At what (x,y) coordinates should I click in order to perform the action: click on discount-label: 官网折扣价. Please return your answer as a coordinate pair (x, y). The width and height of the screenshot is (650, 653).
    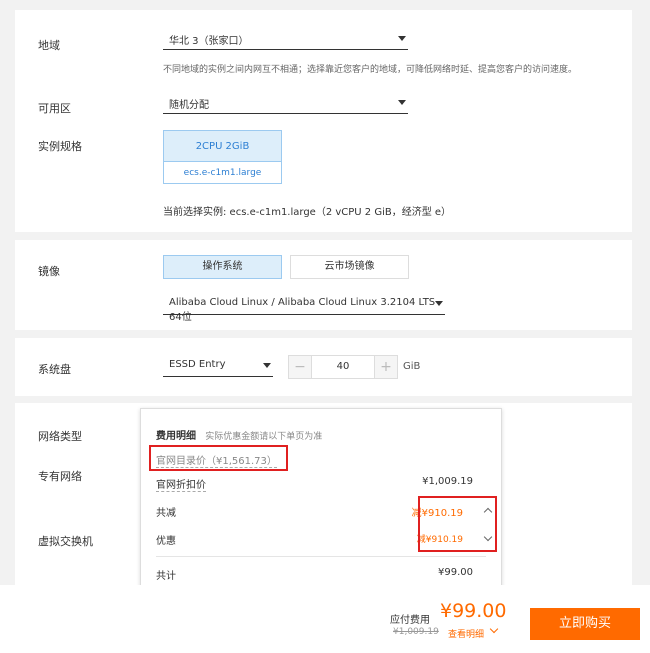
    Looking at the image, I should click on (181, 486).